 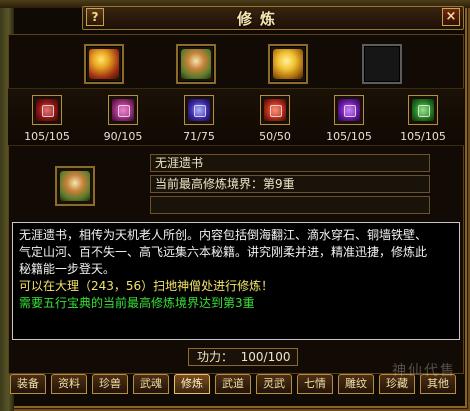 What do you see at coordinates (192, 384) in the screenshot?
I see `tab-cultivation: 修炼` at bounding box center [192, 384].